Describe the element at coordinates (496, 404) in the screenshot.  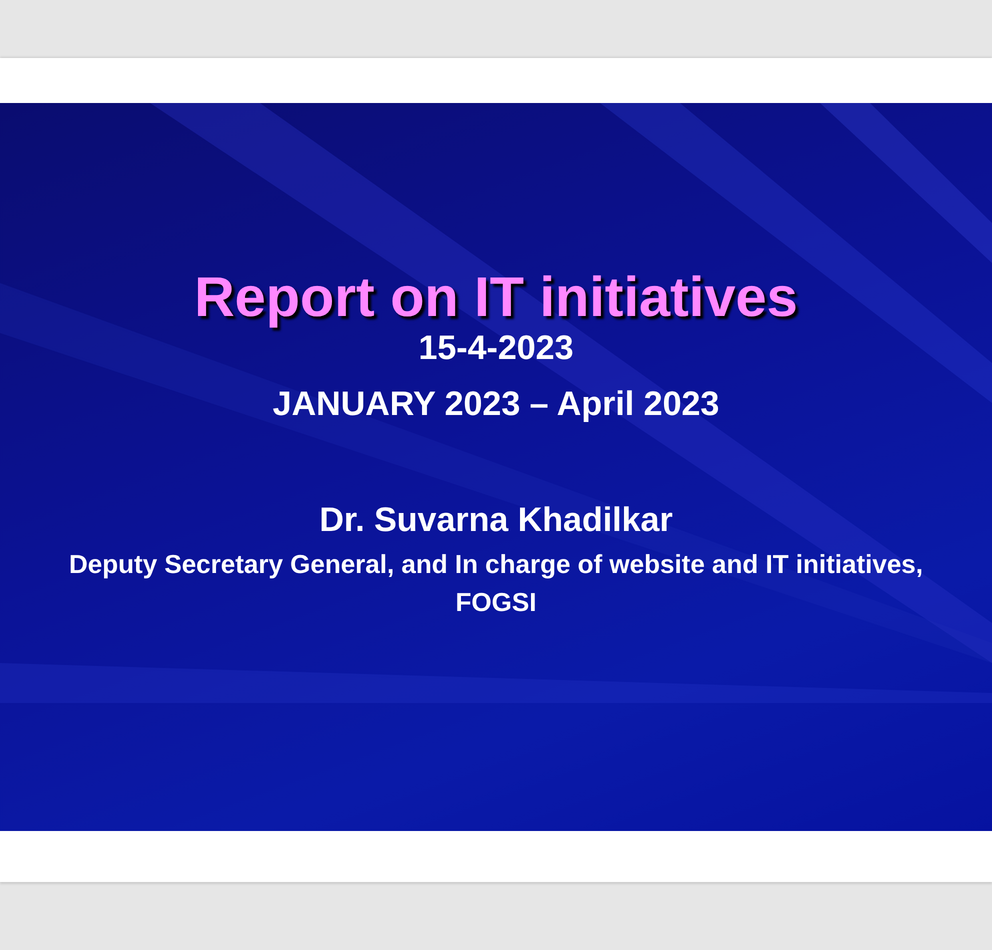
I see `slide-period: JANUARY 2023 – April 2023` at that location.